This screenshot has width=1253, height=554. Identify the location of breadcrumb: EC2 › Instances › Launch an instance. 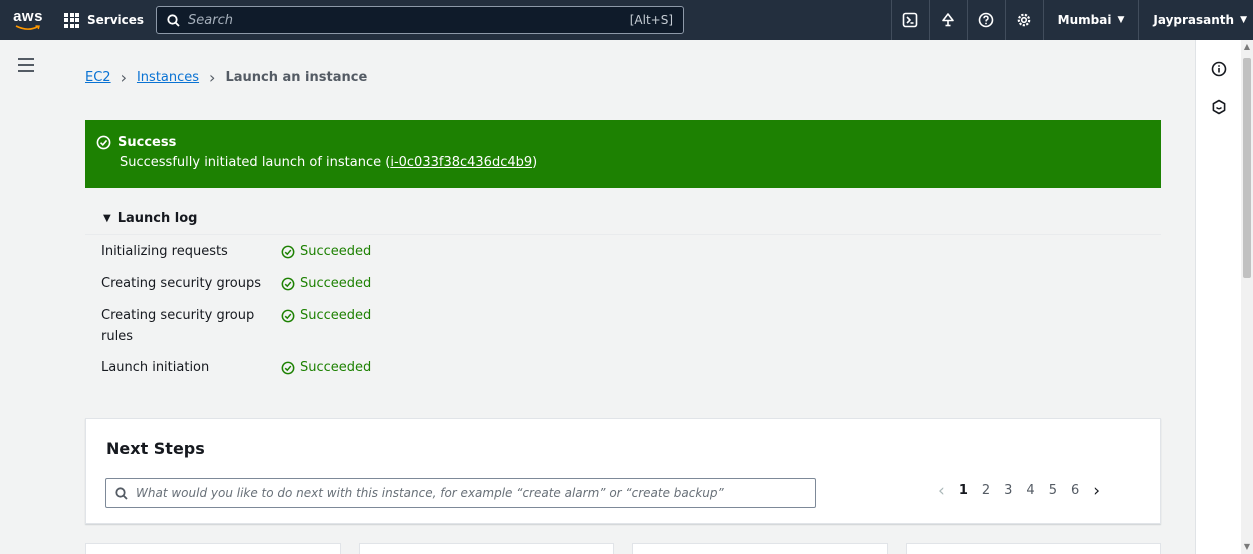
(226, 77).